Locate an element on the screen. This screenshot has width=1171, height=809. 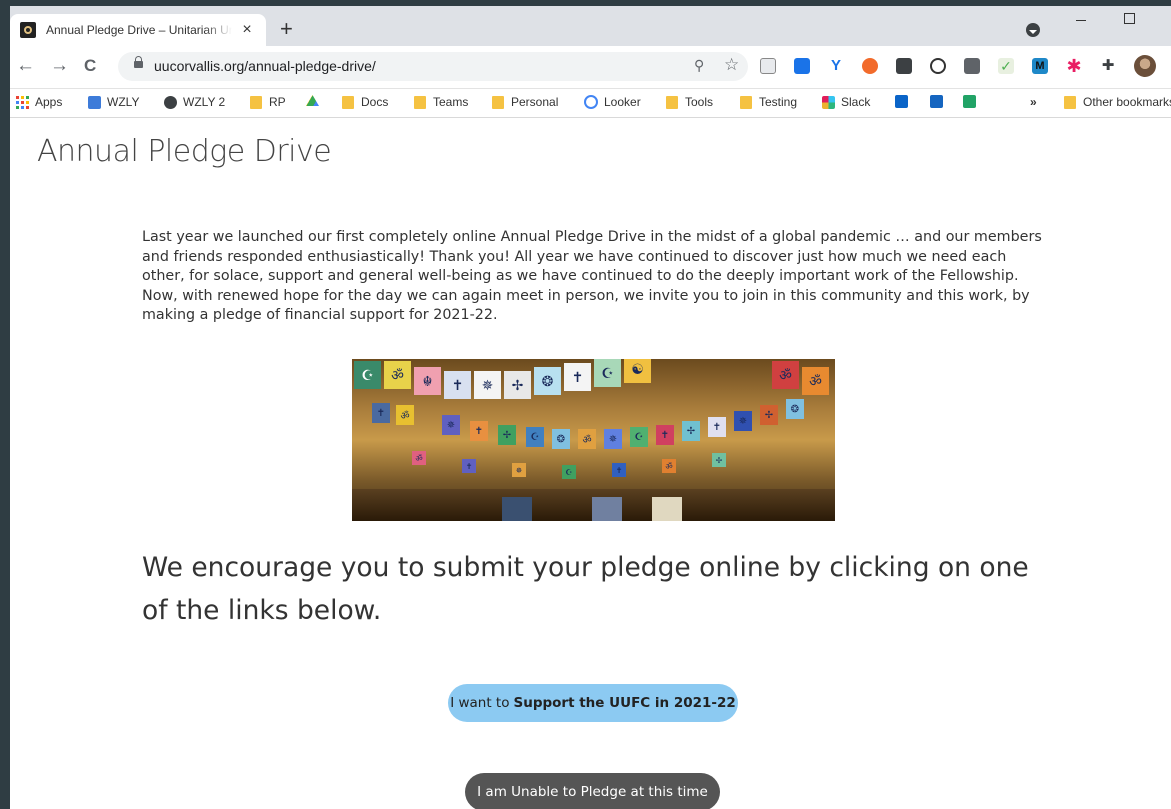
bookmark-label: Tools is located at coordinates (699, 102).